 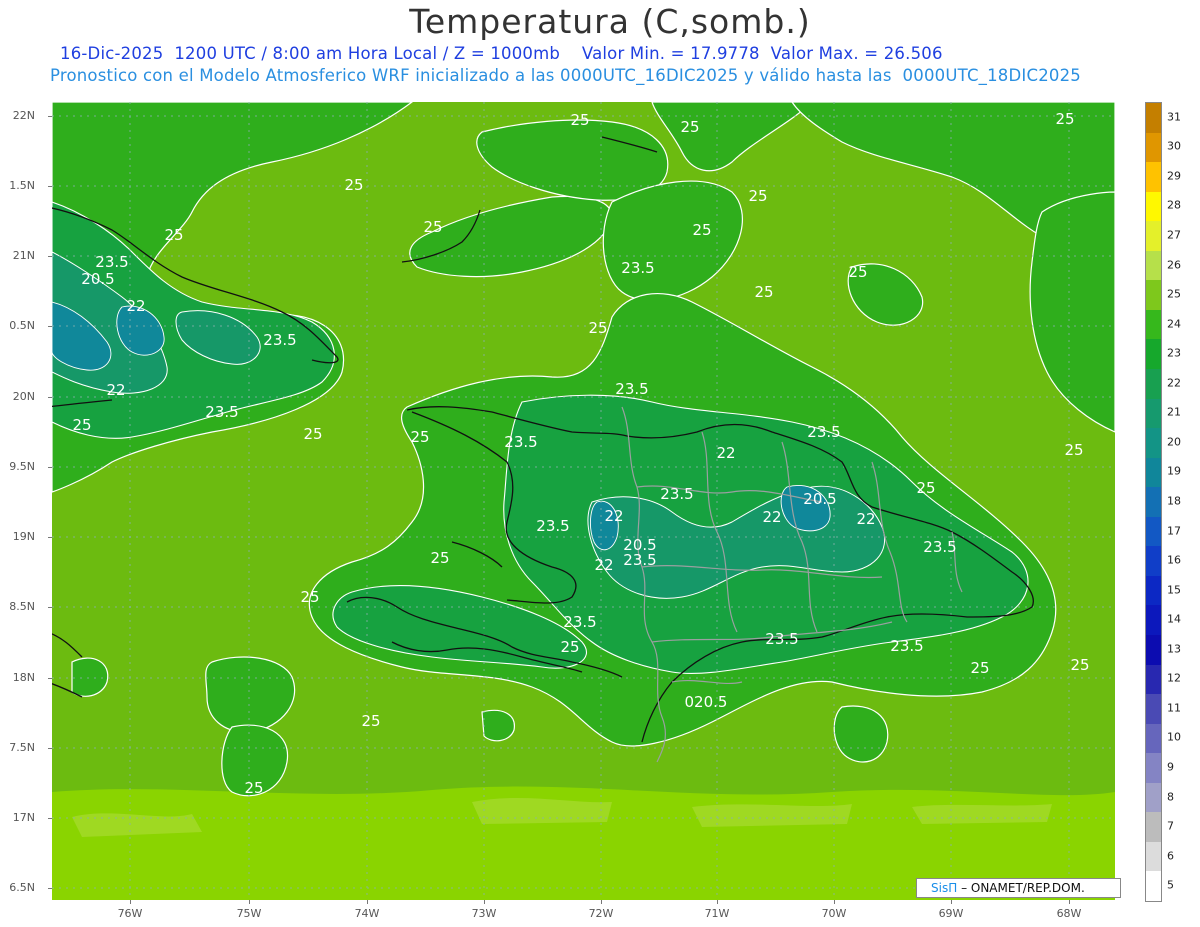 I want to click on legend-value: 24, so click(x=1174, y=324).